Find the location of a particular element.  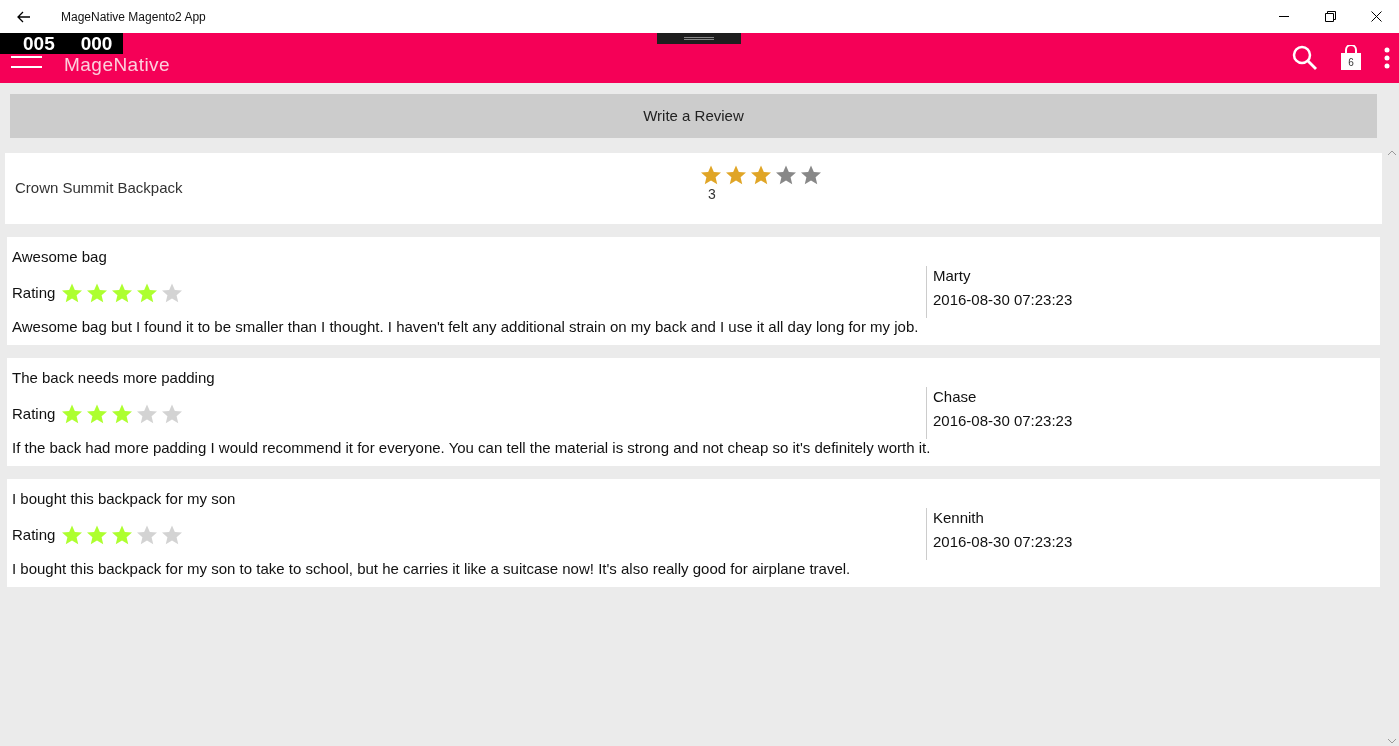

more-options-button is located at coordinates (1387, 58).